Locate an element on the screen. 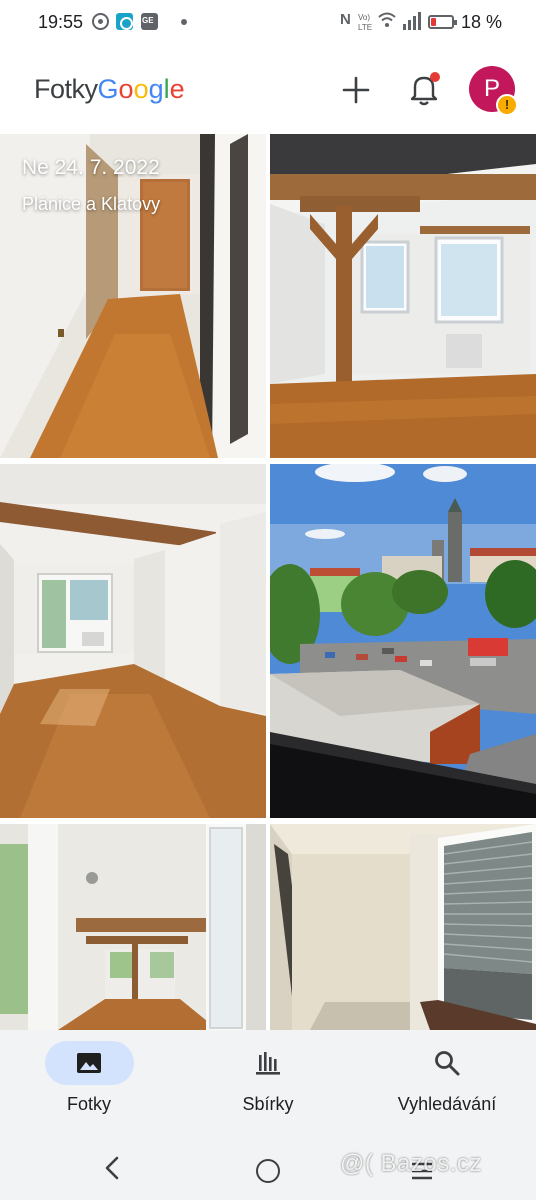 The height and width of the screenshot is (1200, 536). photo-attic-room is located at coordinates (403, 296).